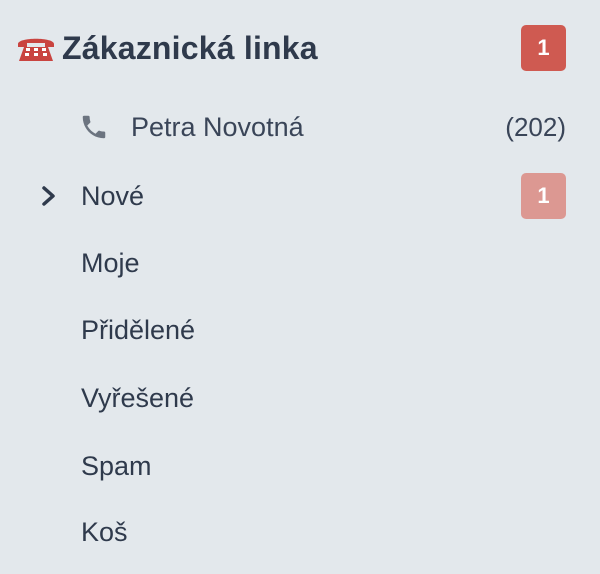 This screenshot has height=574, width=600. I want to click on queue-title: Zákaznická linka, so click(190, 47).